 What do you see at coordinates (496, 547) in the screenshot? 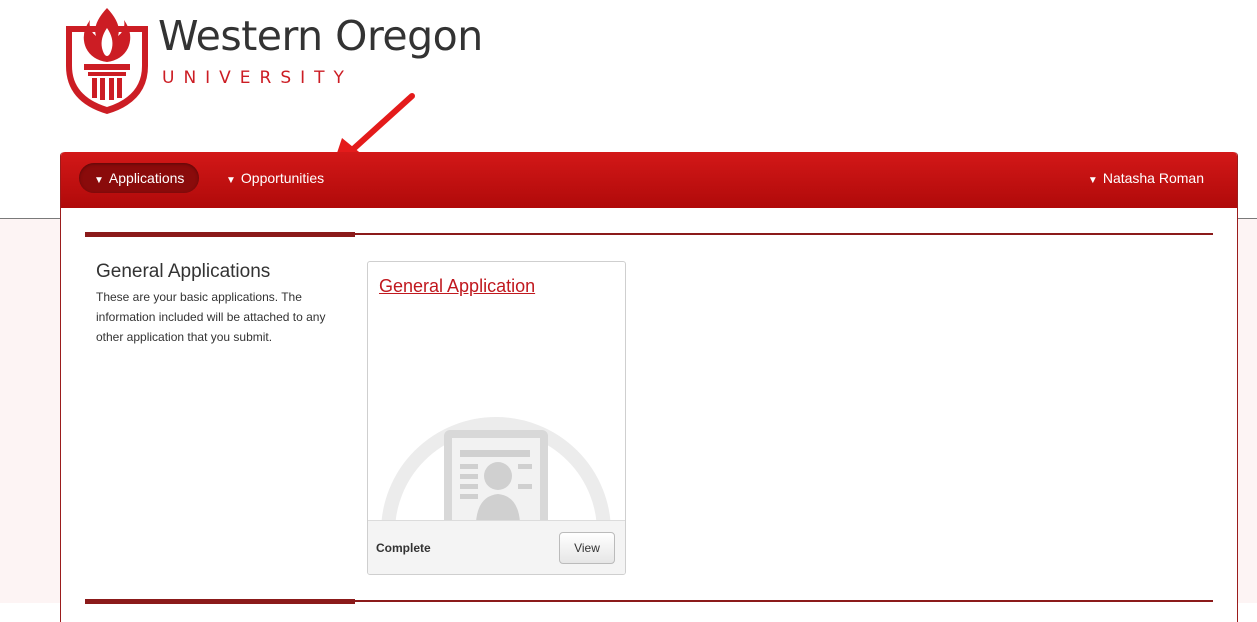
I see `card-footer: Complete View` at bounding box center [496, 547].